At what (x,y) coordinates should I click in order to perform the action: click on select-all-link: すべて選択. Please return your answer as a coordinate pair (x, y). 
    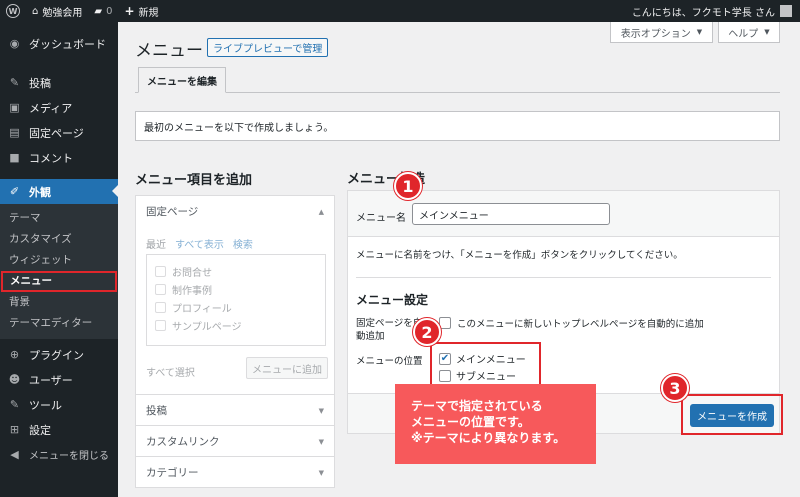
    Looking at the image, I should click on (170, 371).